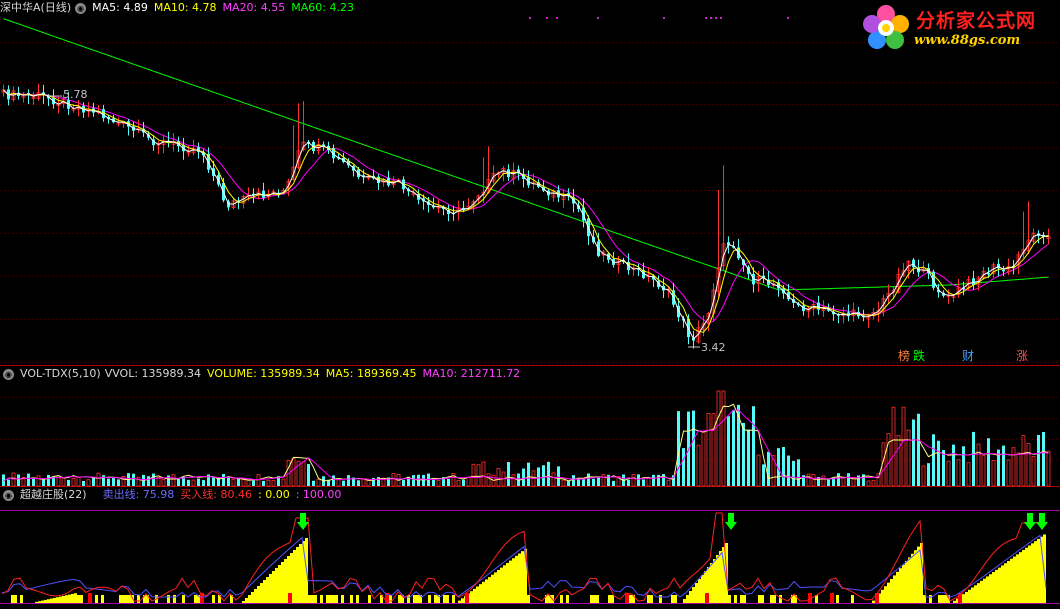 The image size is (1060, 609). Describe the element at coordinates (138, 494) in the screenshot. I see `sell-line-value: 卖出线: 75.98` at that location.